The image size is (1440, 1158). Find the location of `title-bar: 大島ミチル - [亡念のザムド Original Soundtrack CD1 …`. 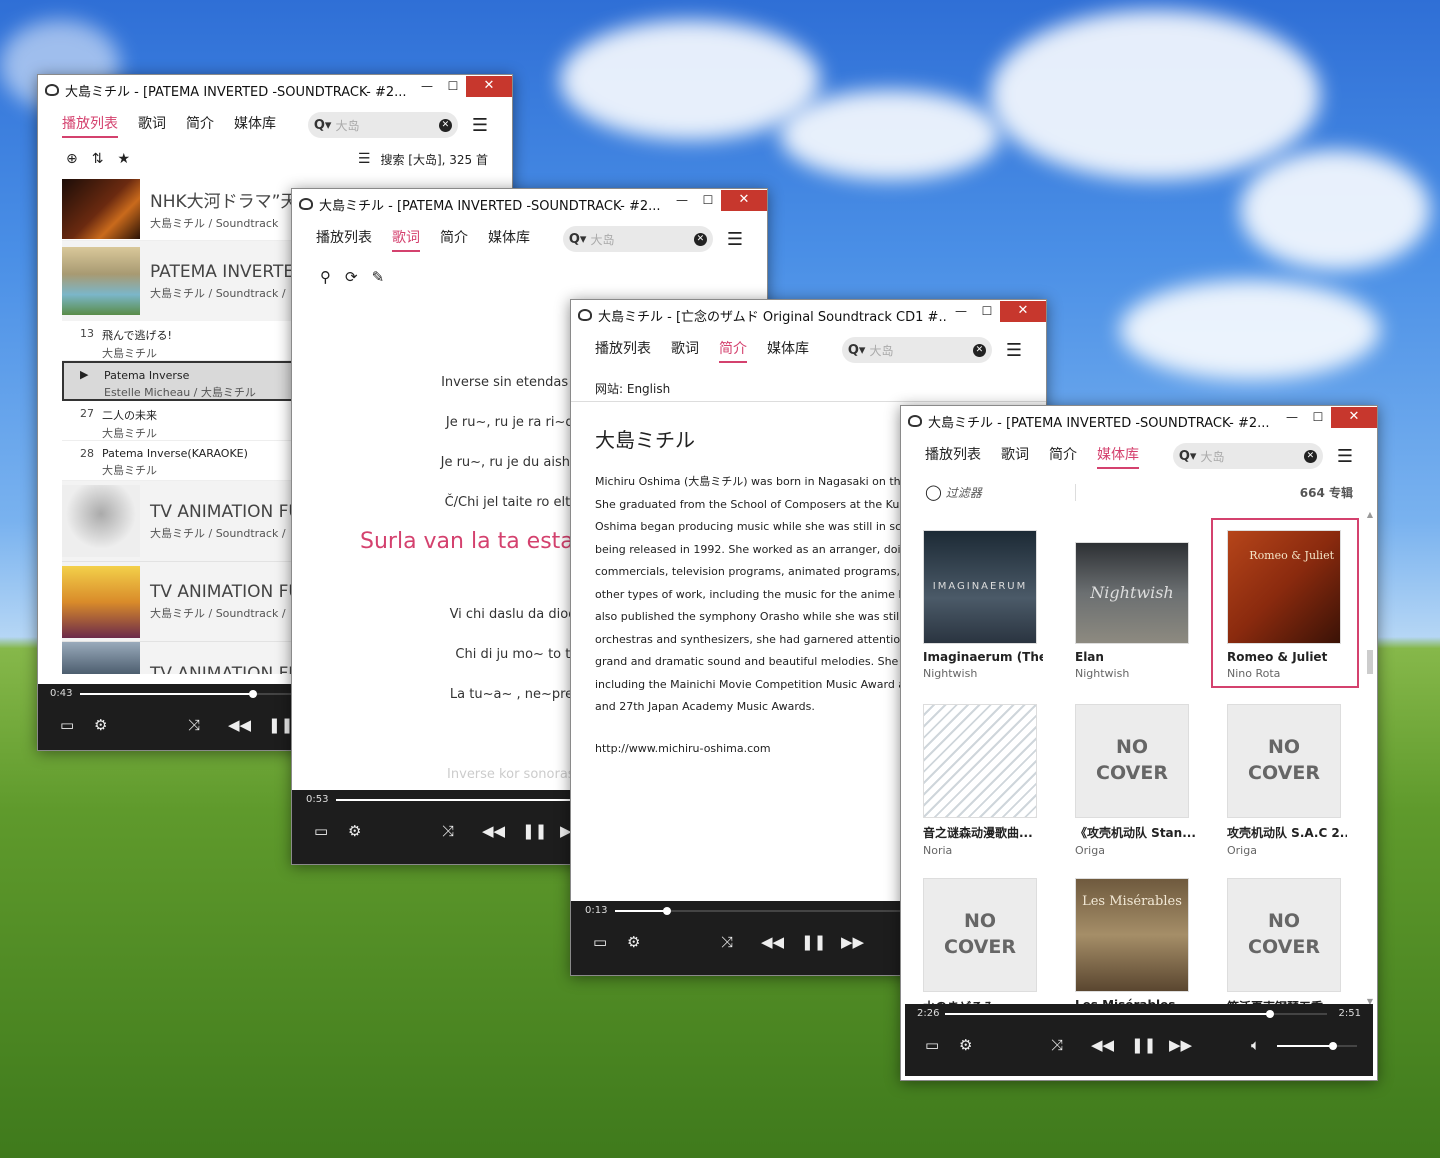

title-bar: 大島ミチル - [亡念のザムド Original Soundtrack CD1 … is located at coordinates (808, 315).